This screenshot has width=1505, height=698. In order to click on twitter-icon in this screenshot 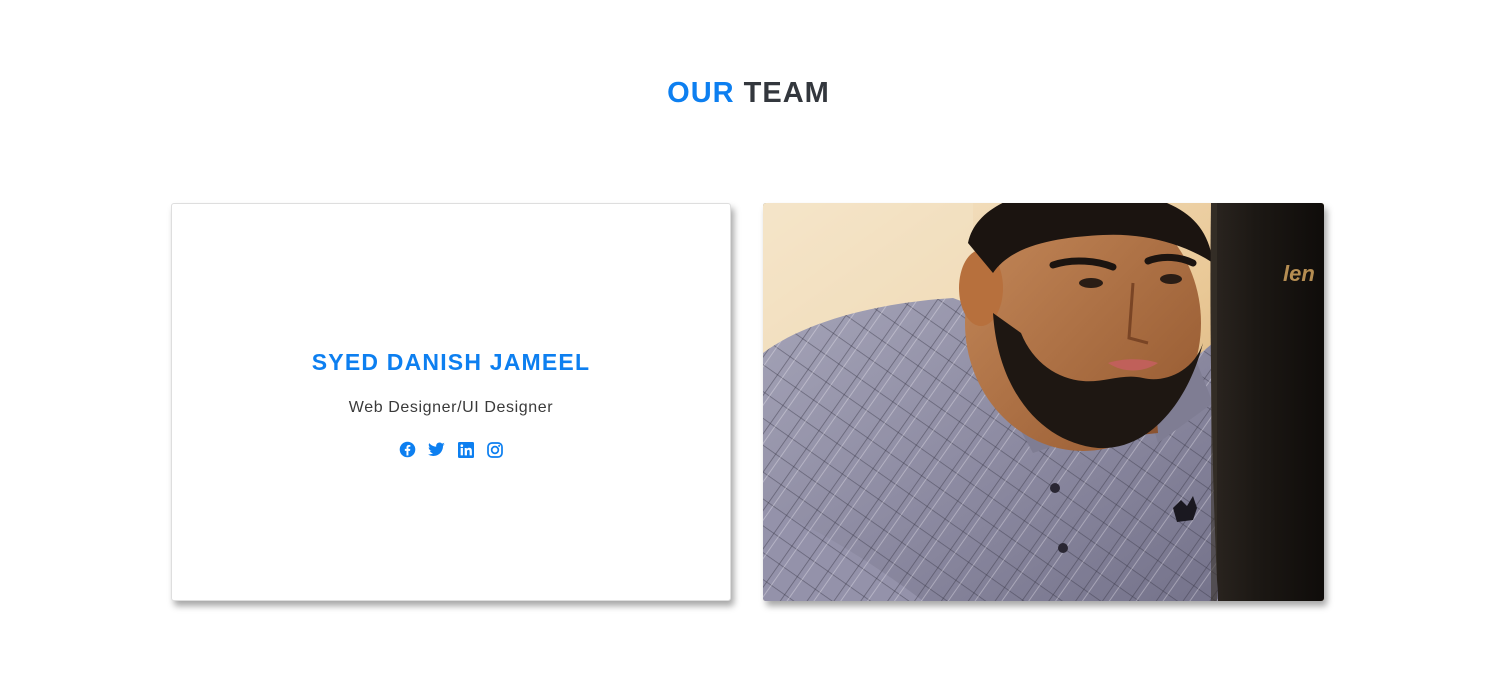, I will do `click(436, 449)`.